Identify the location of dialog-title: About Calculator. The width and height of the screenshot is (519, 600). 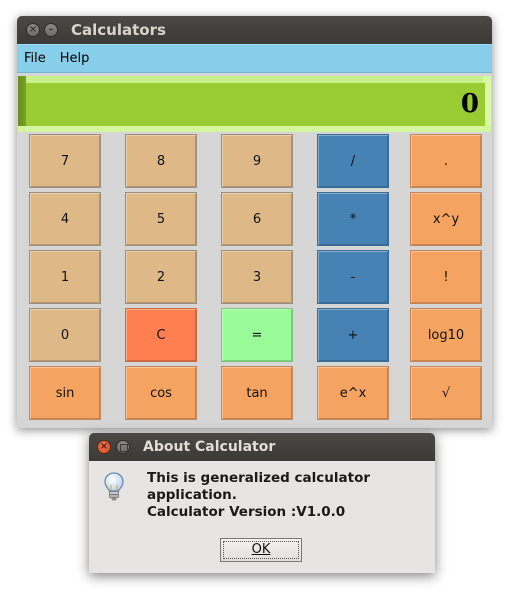
(209, 447).